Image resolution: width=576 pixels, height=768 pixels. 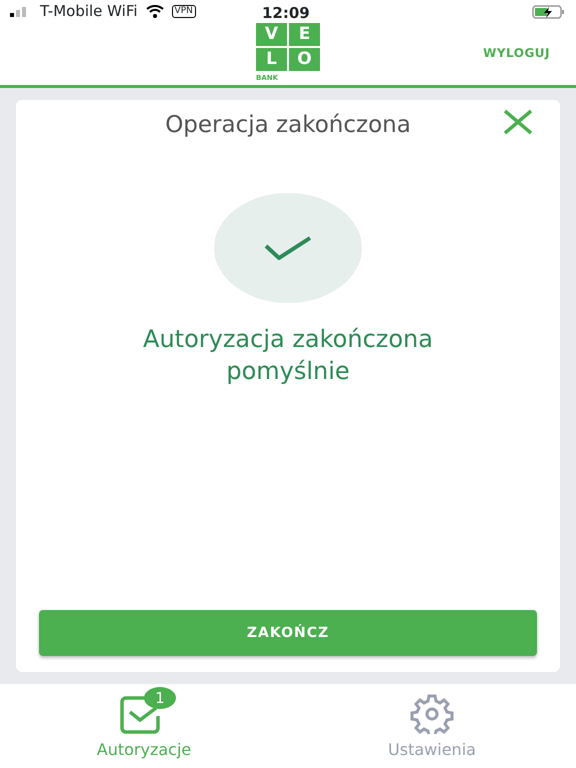 I want to click on tab-button: Ustawienia, so click(x=432, y=725).